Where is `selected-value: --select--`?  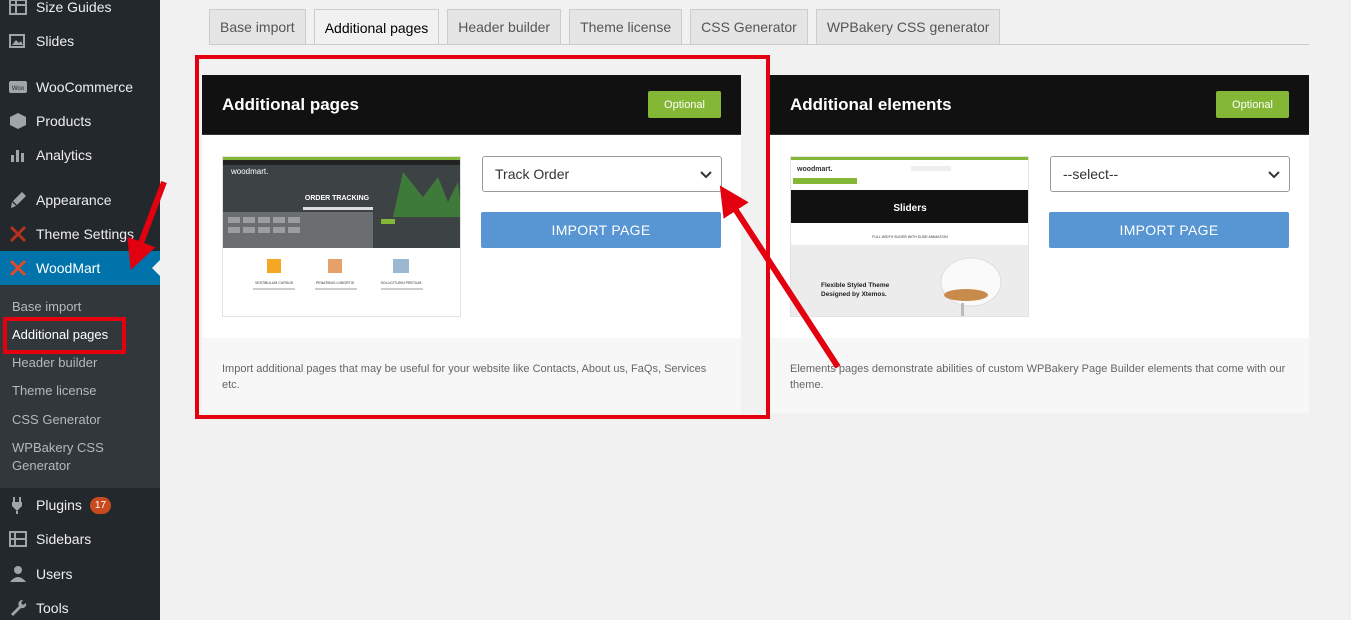 selected-value: --select-- is located at coordinates (1091, 174).